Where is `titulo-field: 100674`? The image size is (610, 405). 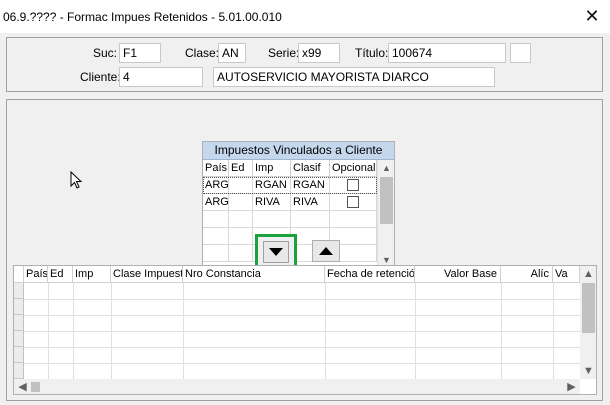 titulo-field: 100674 is located at coordinates (447, 53).